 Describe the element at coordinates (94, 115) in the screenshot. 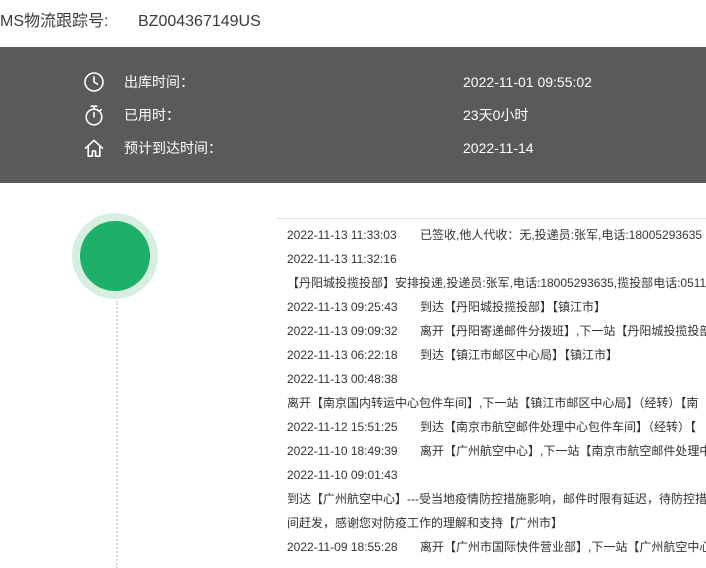

I see `stopwatch-icon` at that location.